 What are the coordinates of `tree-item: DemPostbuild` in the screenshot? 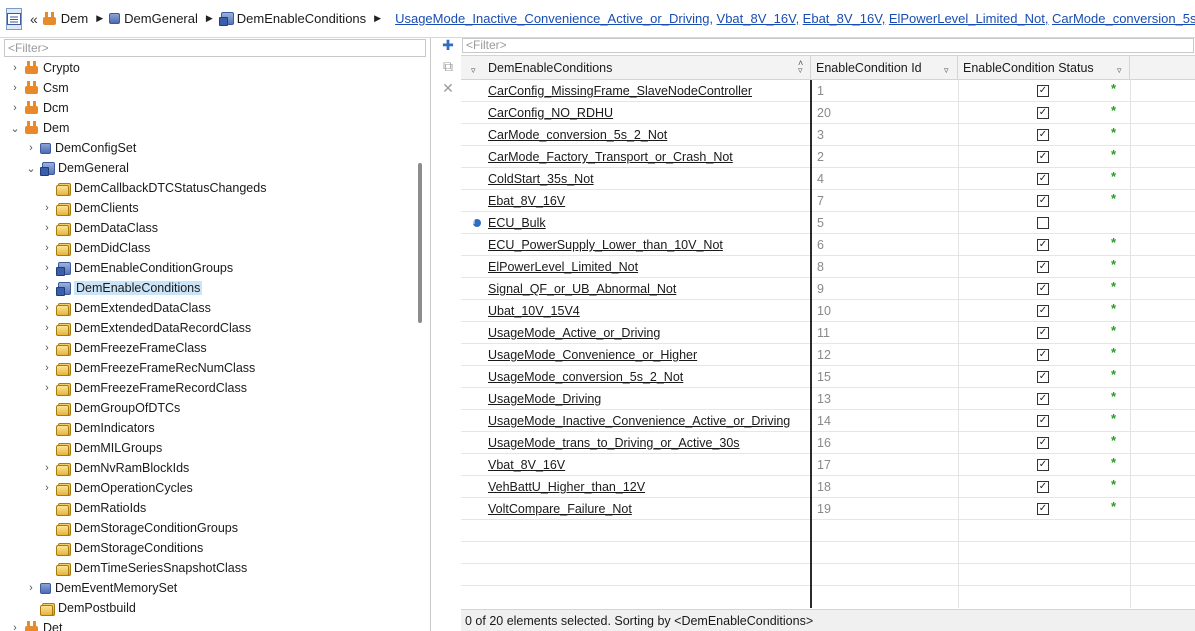 It's located at (81, 608).